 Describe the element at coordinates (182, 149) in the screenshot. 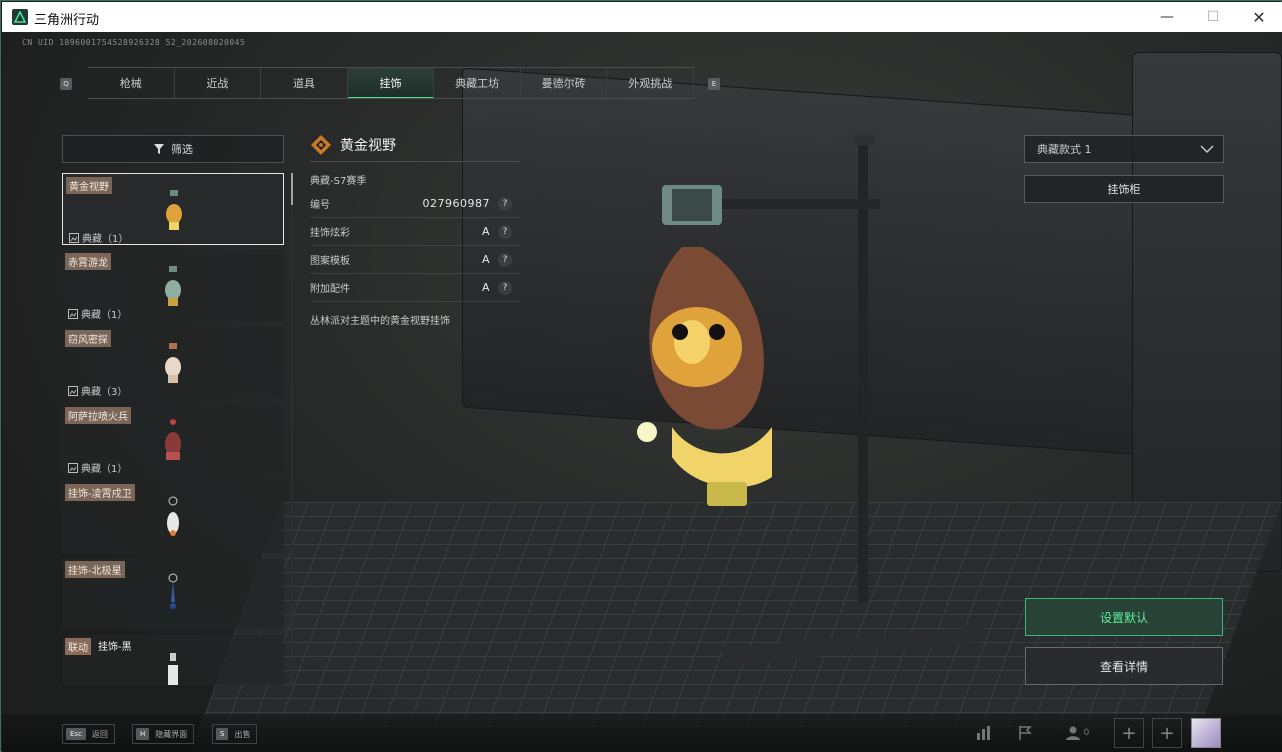

I see `filter-label: 筛选` at that location.